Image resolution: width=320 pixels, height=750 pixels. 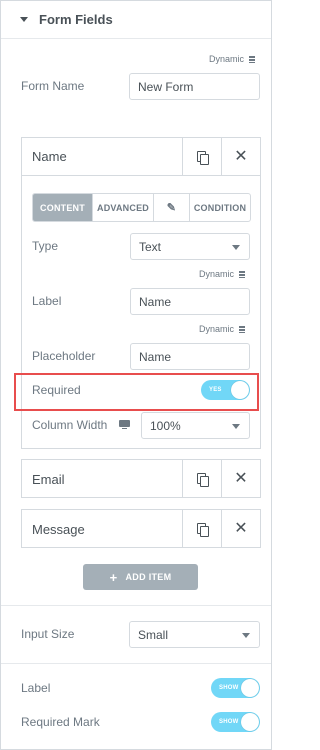 I want to click on type-select: Text, so click(x=190, y=246).